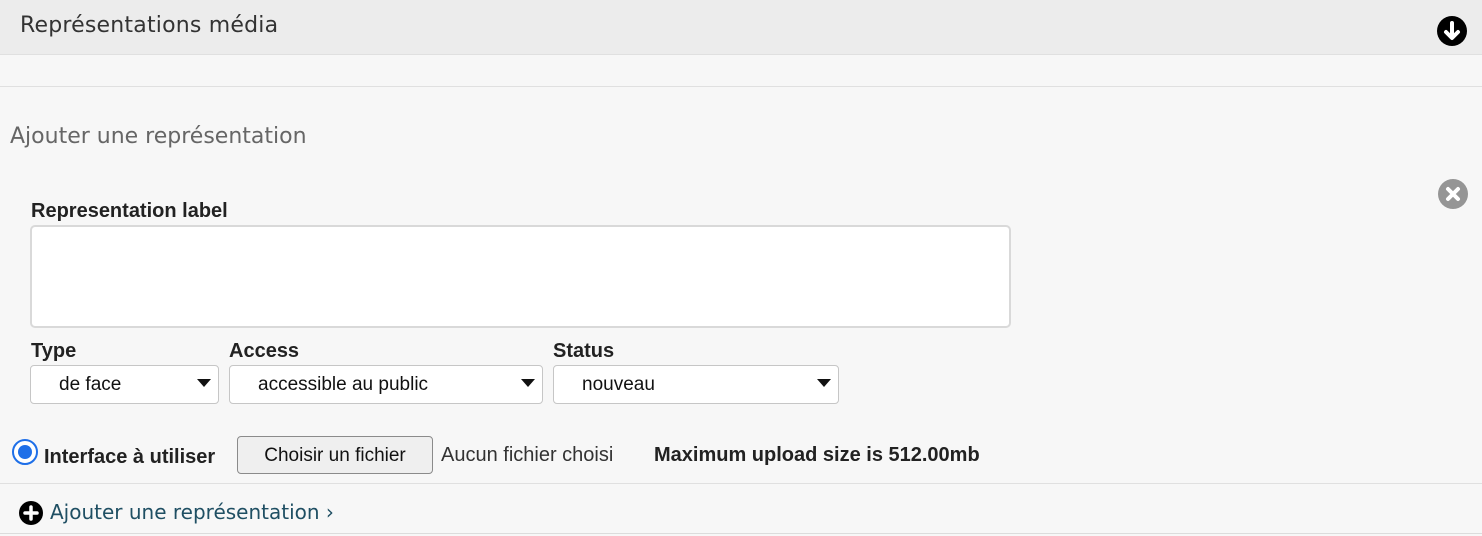 This screenshot has height=536, width=1482. I want to click on panel-title: Représentations média, so click(149, 25).